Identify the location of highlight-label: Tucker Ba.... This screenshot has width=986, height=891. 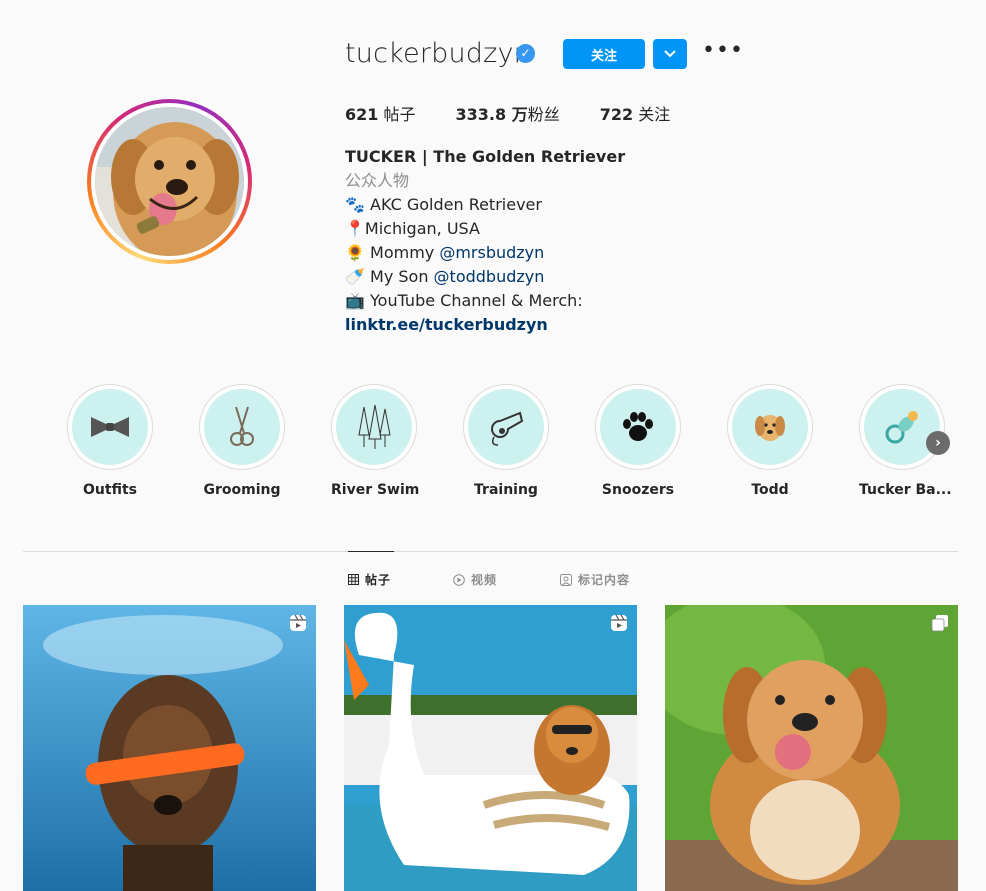
(905, 490).